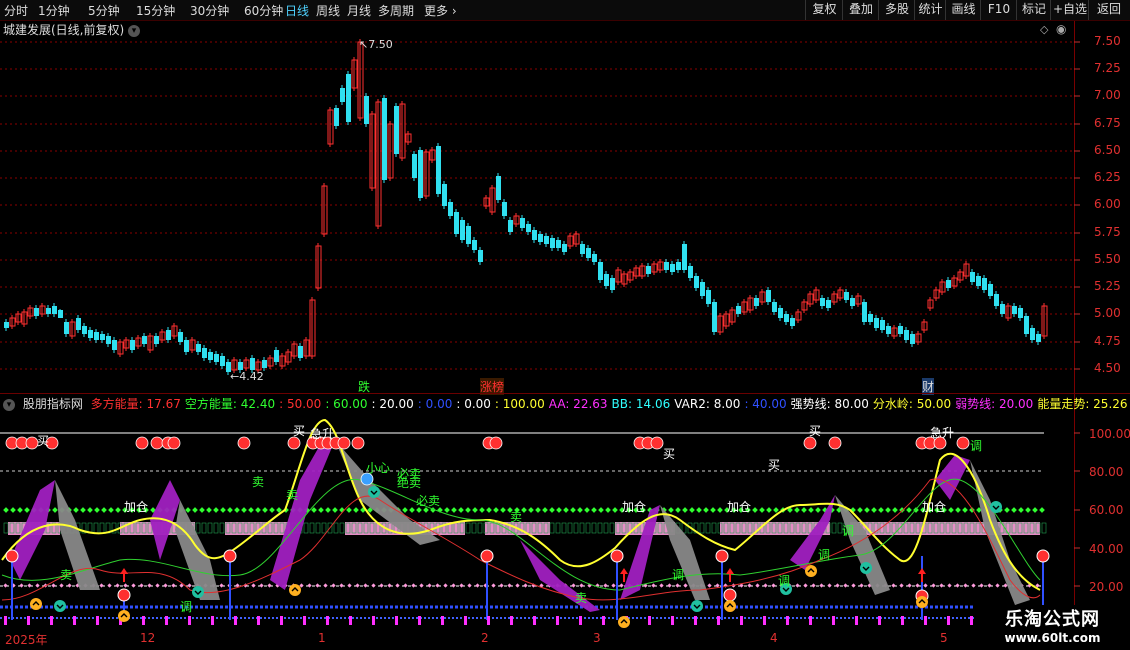 This screenshot has width=1130, height=650. Describe the element at coordinates (860, 10) in the screenshot. I see `overlay-button: 叠加` at that location.